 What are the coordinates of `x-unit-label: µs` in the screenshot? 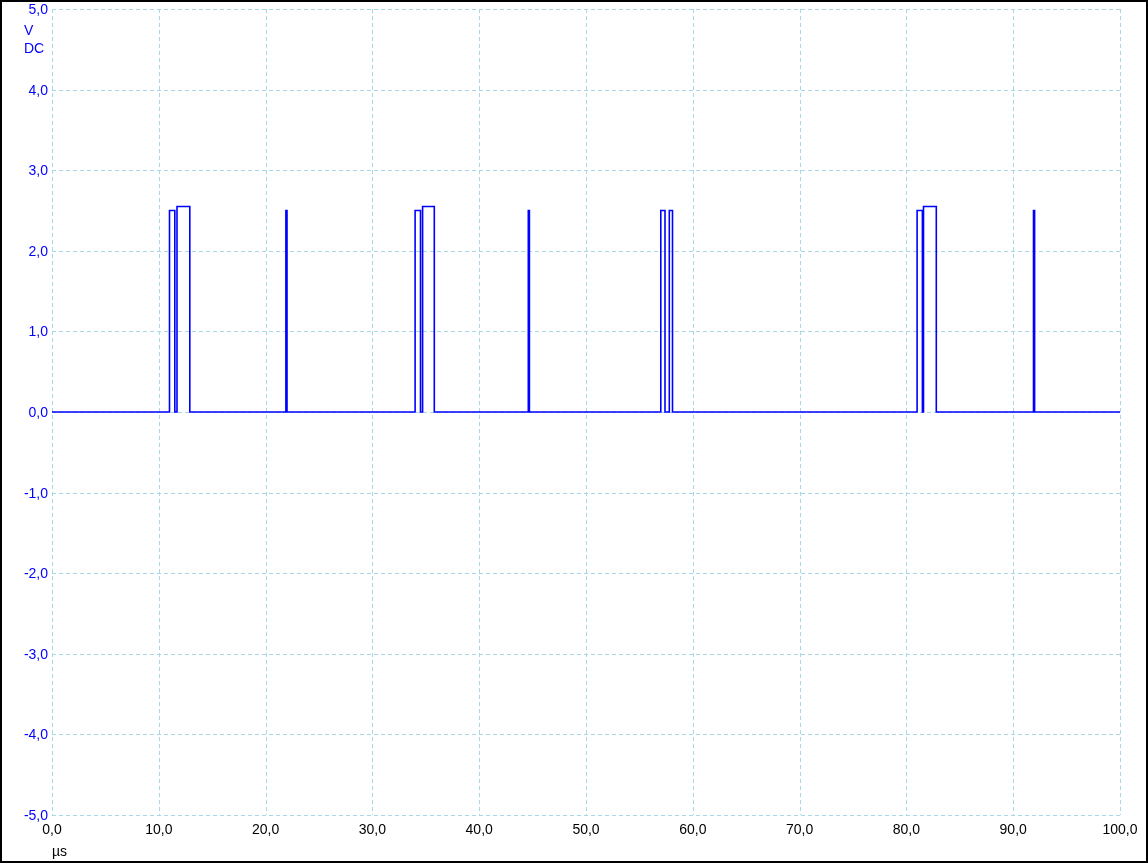 It's located at (60, 851).